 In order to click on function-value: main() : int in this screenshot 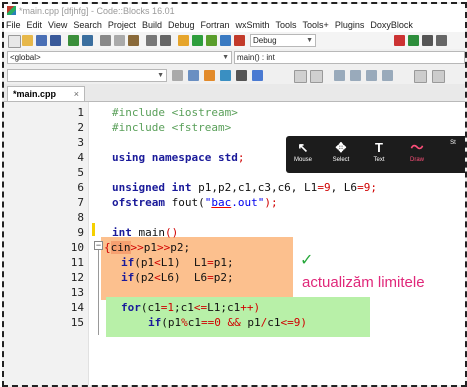, I will do `click(256, 57)`.